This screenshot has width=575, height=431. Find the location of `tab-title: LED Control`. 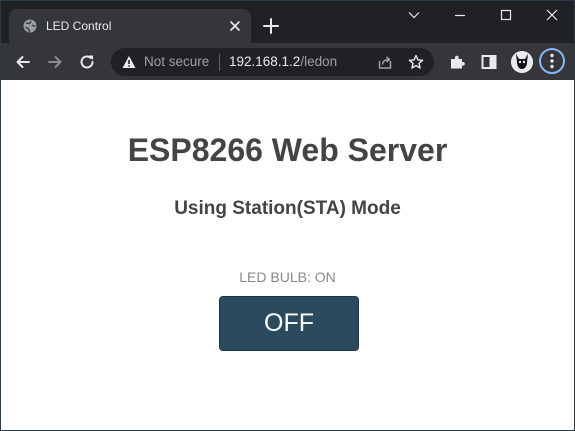

tab-title: LED Control is located at coordinates (79, 26).